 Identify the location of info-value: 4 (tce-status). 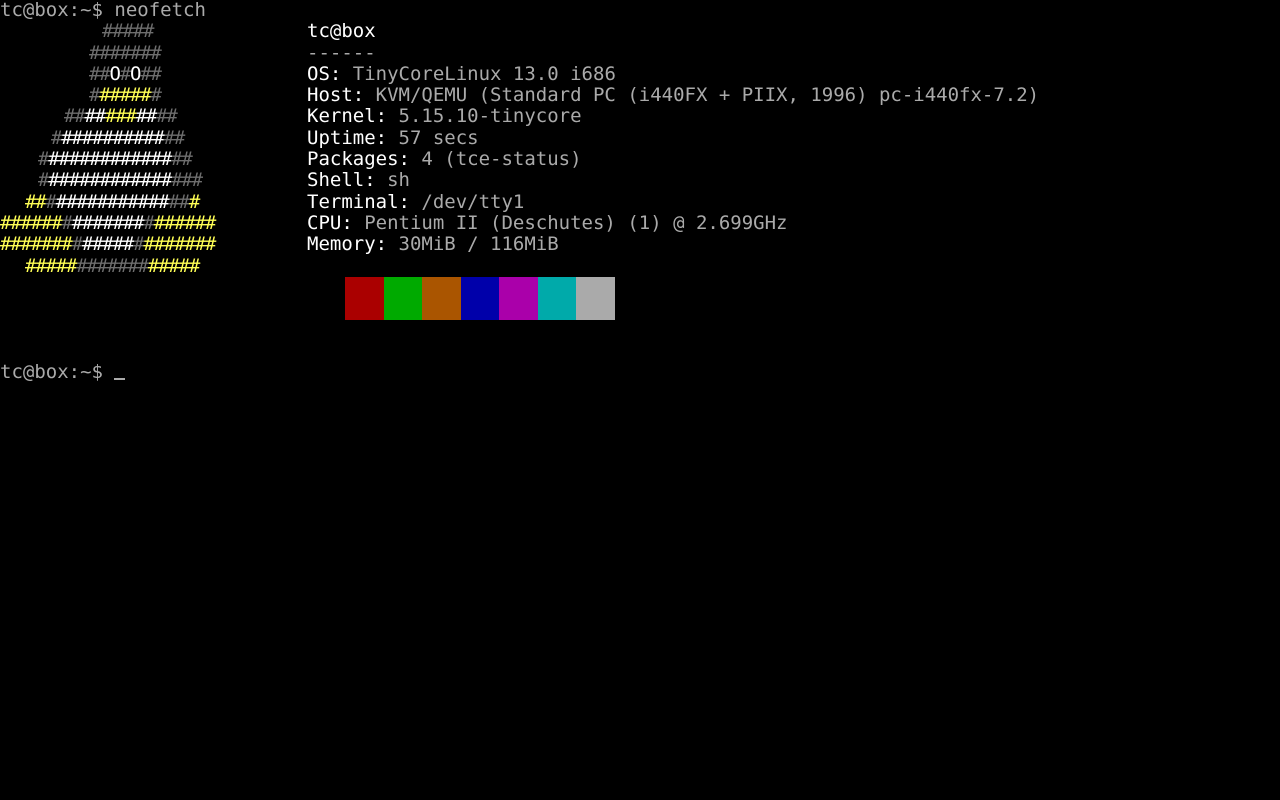
(501, 159).